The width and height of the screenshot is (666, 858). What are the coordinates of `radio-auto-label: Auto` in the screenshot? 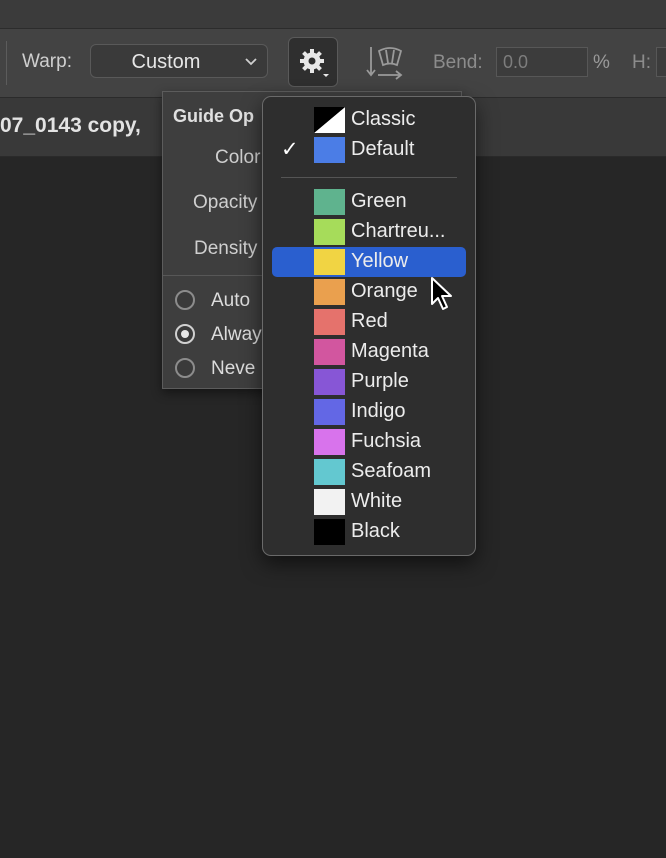 It's located at (231, 300).